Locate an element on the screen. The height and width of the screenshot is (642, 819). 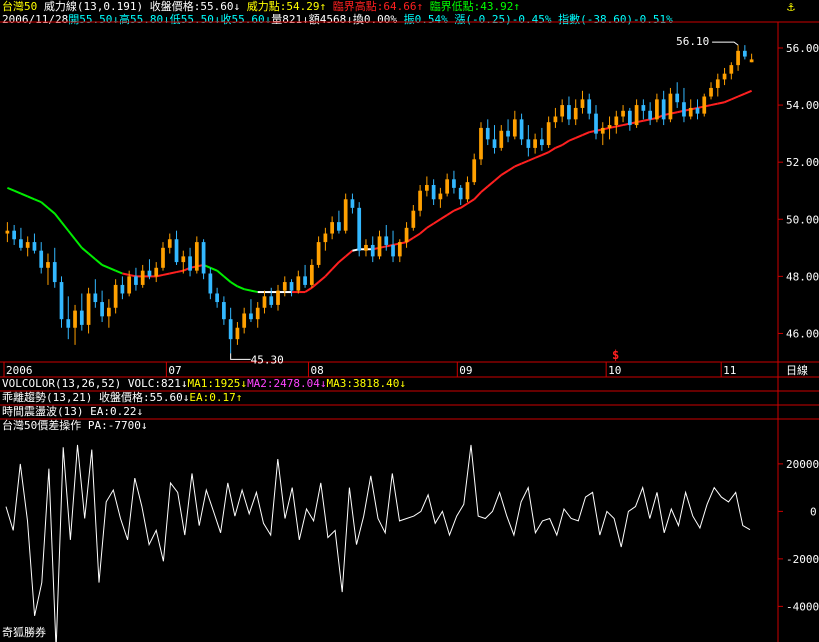
date-tick-label: 11 is located at coordinates (729, 370).